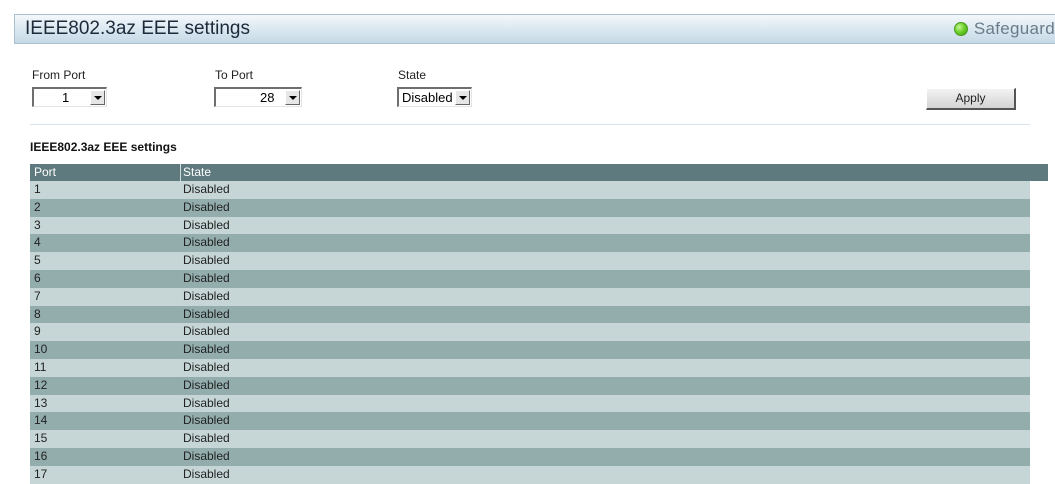 Image resolution: width=1055 pixels, height=484 pixels. What do you see at coordinates (66, 97) in the screenshot?
I see `from-port-value: 1` at bounding box center [66, 97].